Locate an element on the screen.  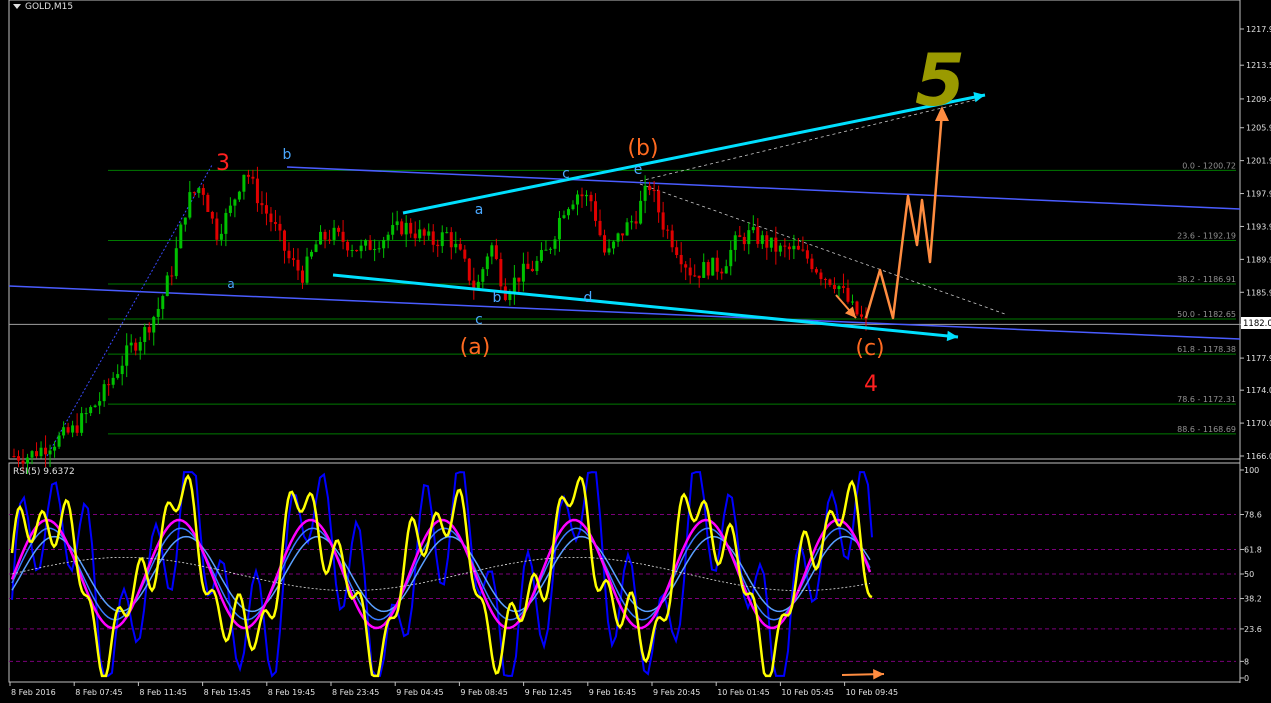
wave-label: (c) is located at coordinates (869, 348).